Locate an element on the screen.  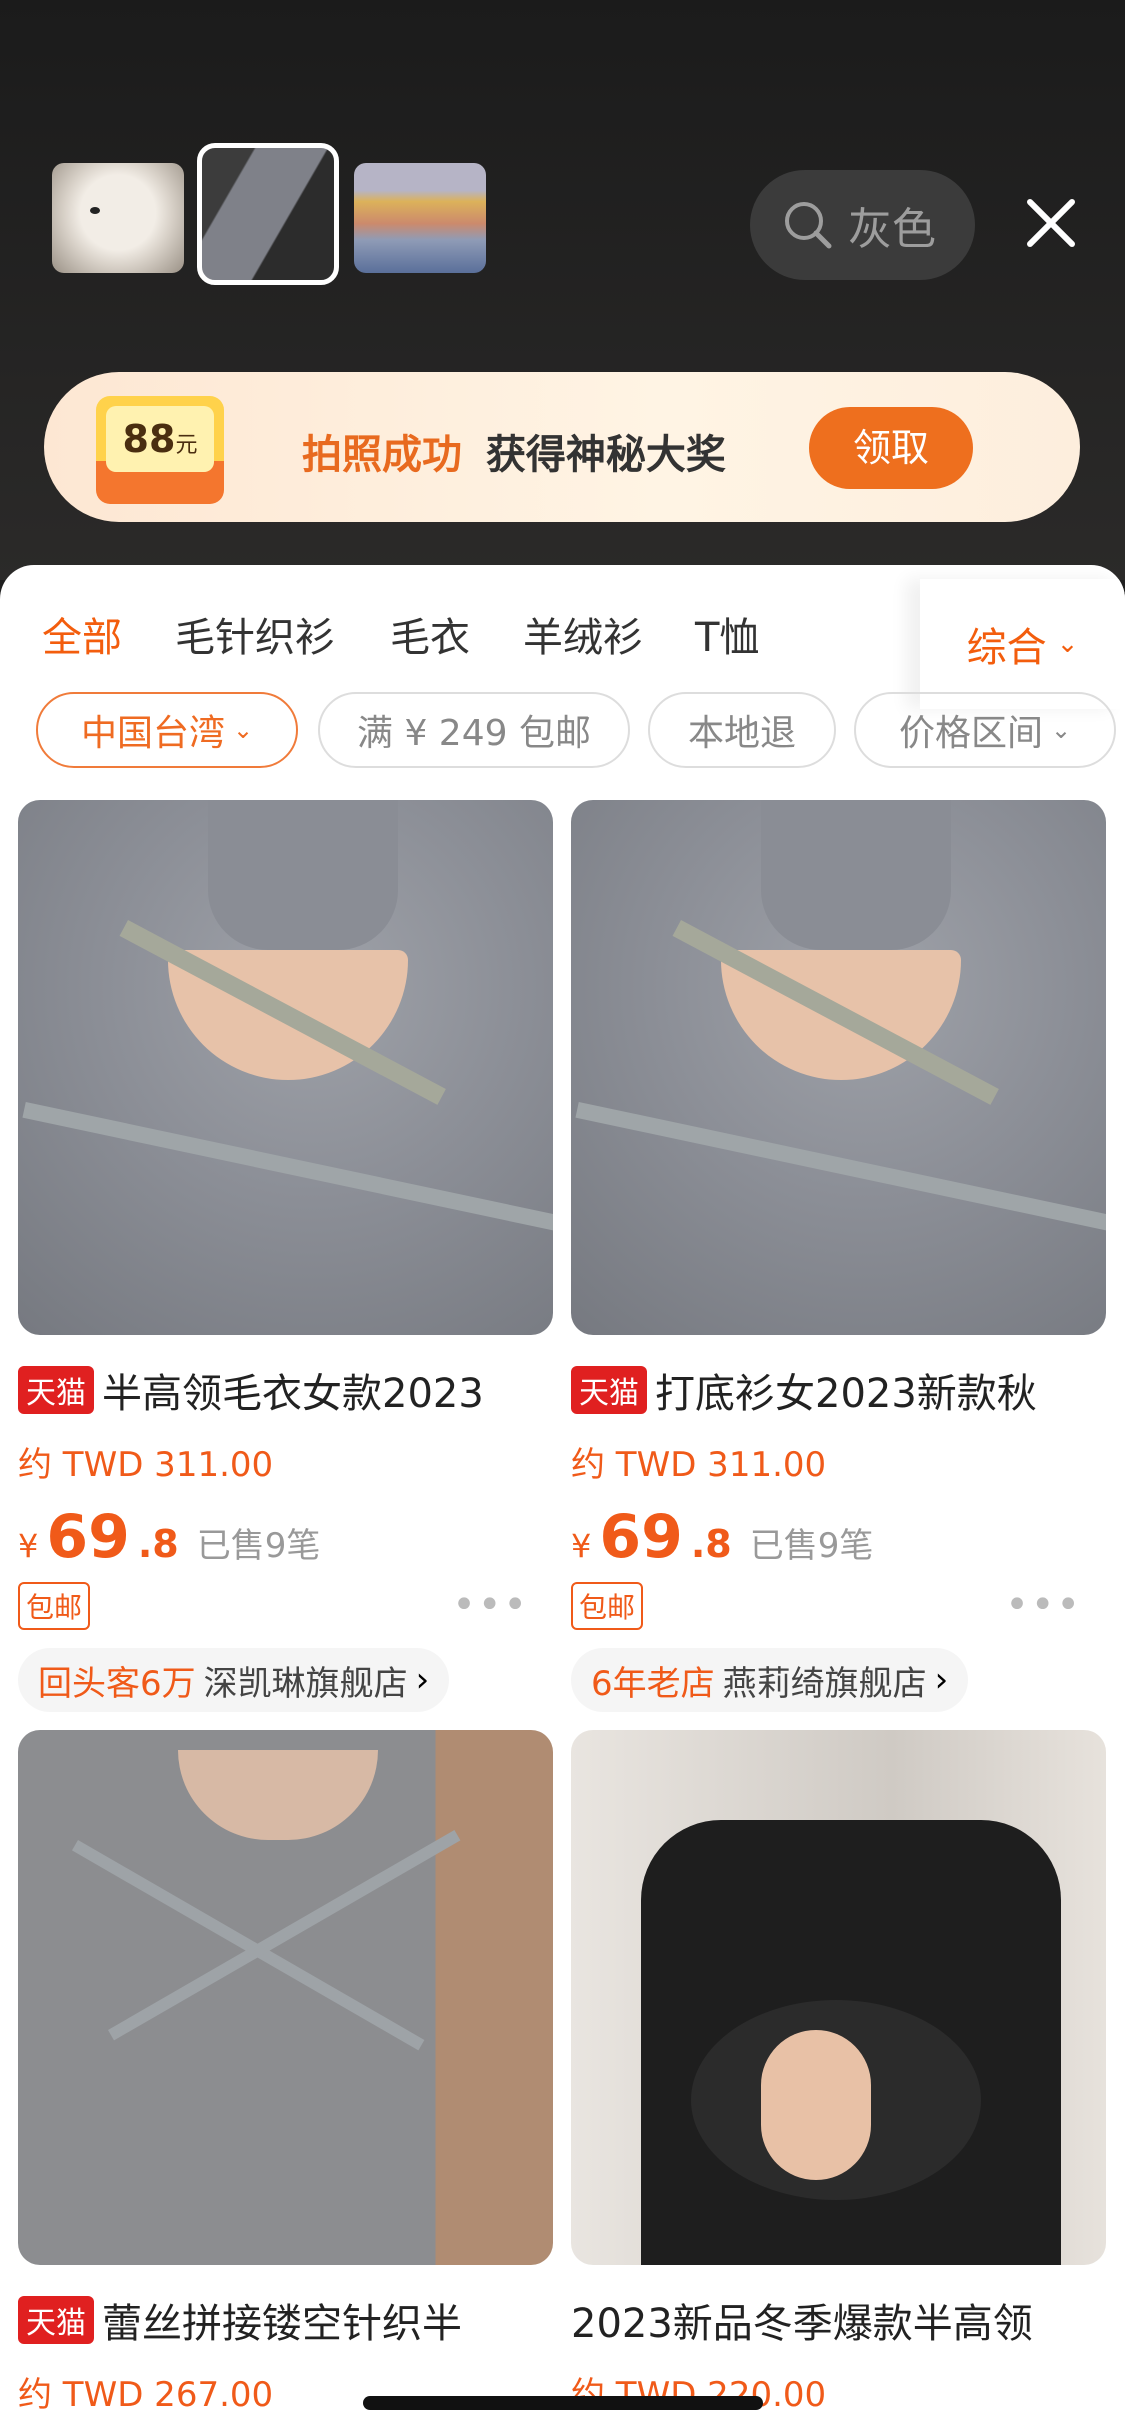
filter-region: 中国台湾 ⌄ is located at coordinates (167, 730).